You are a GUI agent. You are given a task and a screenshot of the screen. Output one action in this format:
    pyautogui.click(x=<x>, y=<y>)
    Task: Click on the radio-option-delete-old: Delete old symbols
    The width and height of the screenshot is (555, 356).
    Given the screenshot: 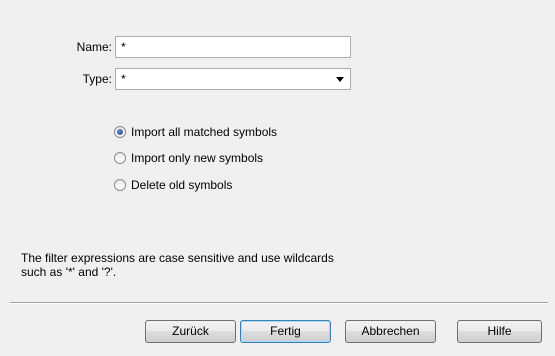 What is the action you would take?
    pyautogui.click(x=173, y=185)
    